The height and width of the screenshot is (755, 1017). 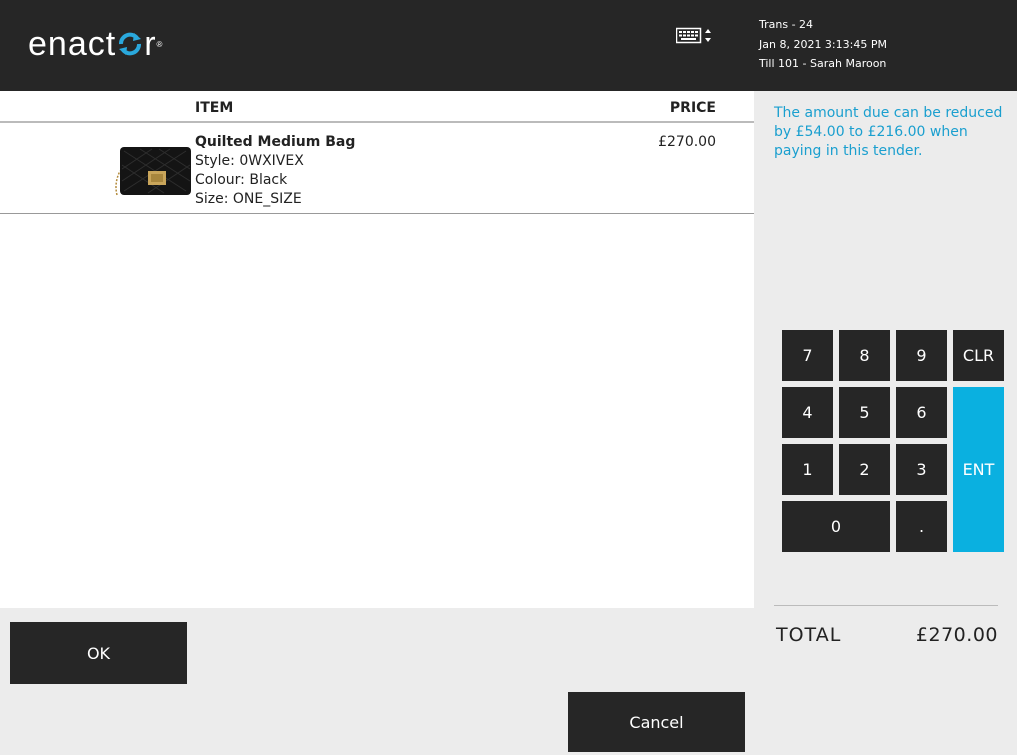 I want to click on row-divider, so click(x=377, y=213).